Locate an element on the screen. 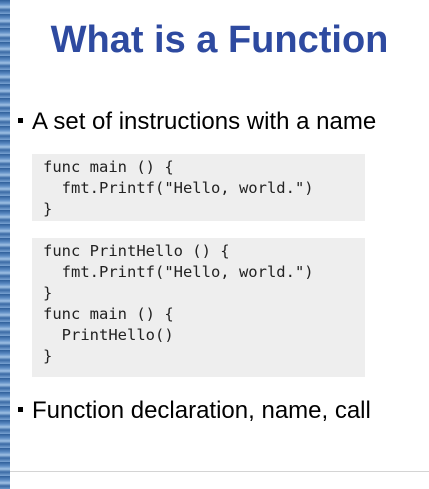 This screenshot has width=429, height=489. bullet-item: A set of instructions with a name is located at coordinates (197, 122).